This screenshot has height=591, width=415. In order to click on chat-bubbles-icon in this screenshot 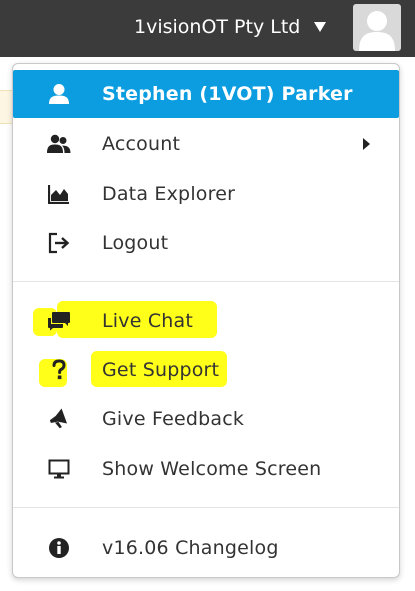, I will do `click(59, 321)`.